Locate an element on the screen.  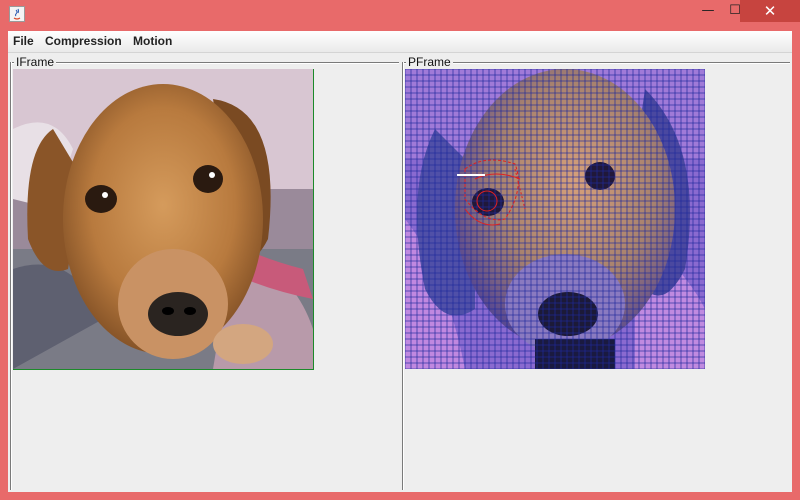
java-app-icon is located at coordinates (17, 14).